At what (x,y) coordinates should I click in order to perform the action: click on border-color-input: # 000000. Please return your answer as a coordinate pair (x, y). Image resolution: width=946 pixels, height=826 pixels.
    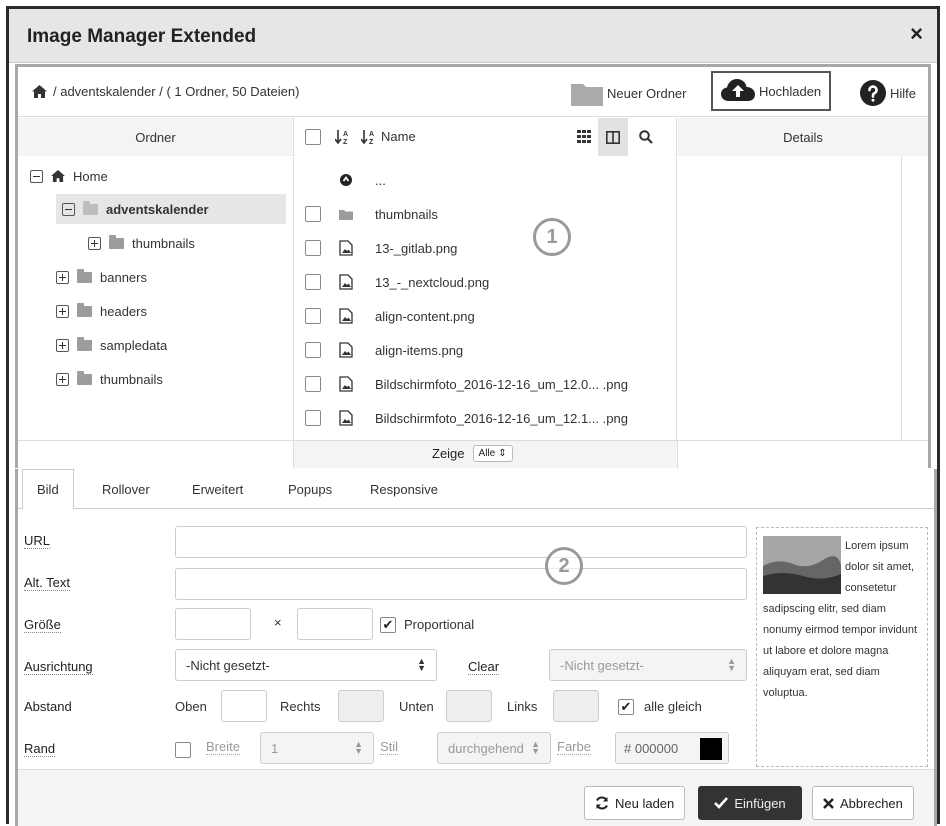
    Looking at the image, I should click on (672, 748).